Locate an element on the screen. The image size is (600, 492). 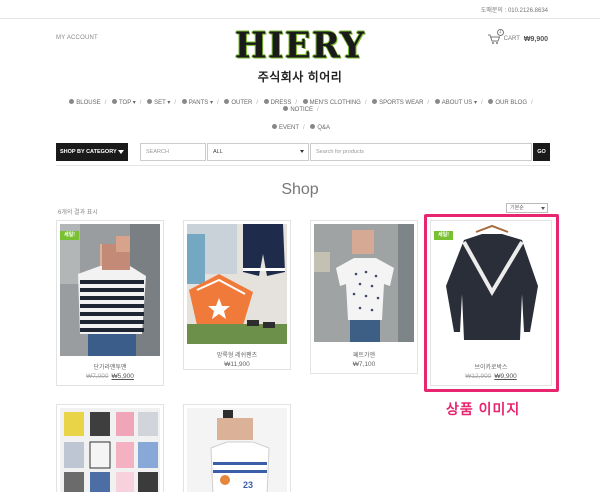
result-count: 6개의 결과 표시 is located at coordinates (78, 213).